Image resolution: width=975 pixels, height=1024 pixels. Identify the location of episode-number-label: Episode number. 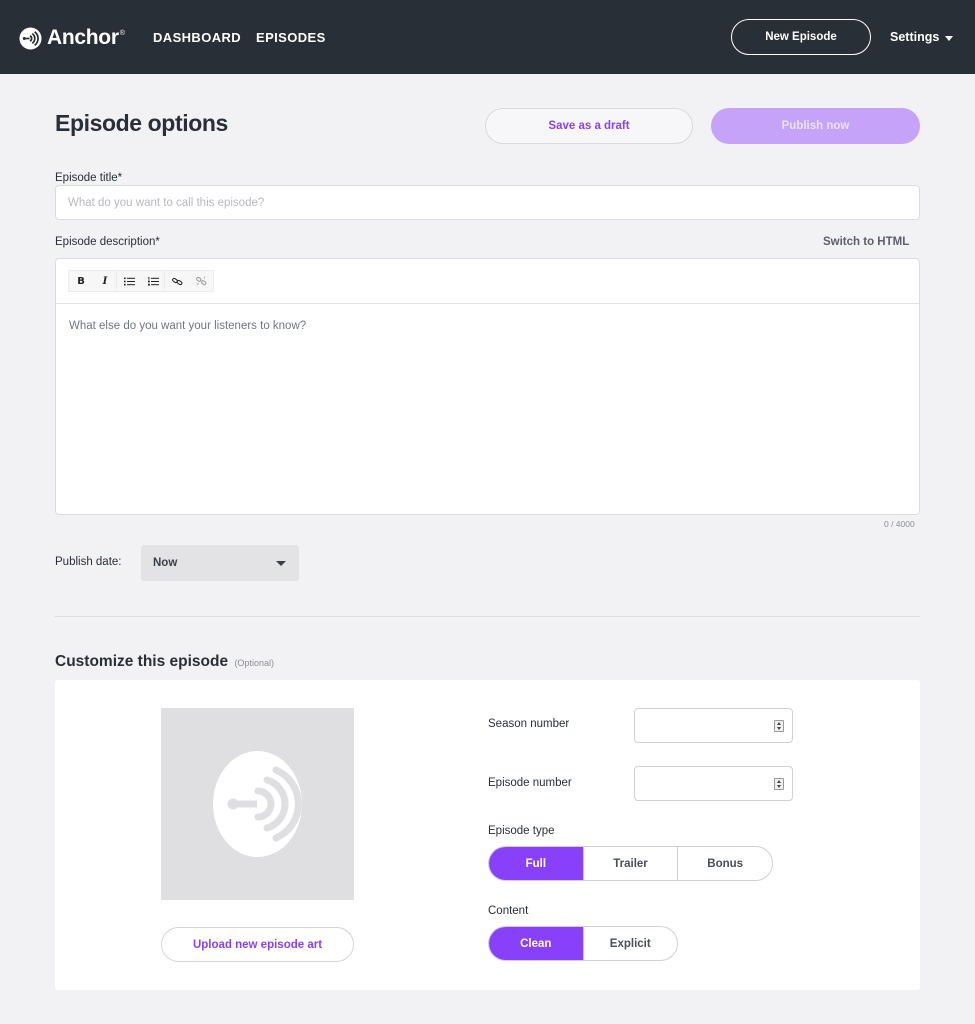
(530, 783).